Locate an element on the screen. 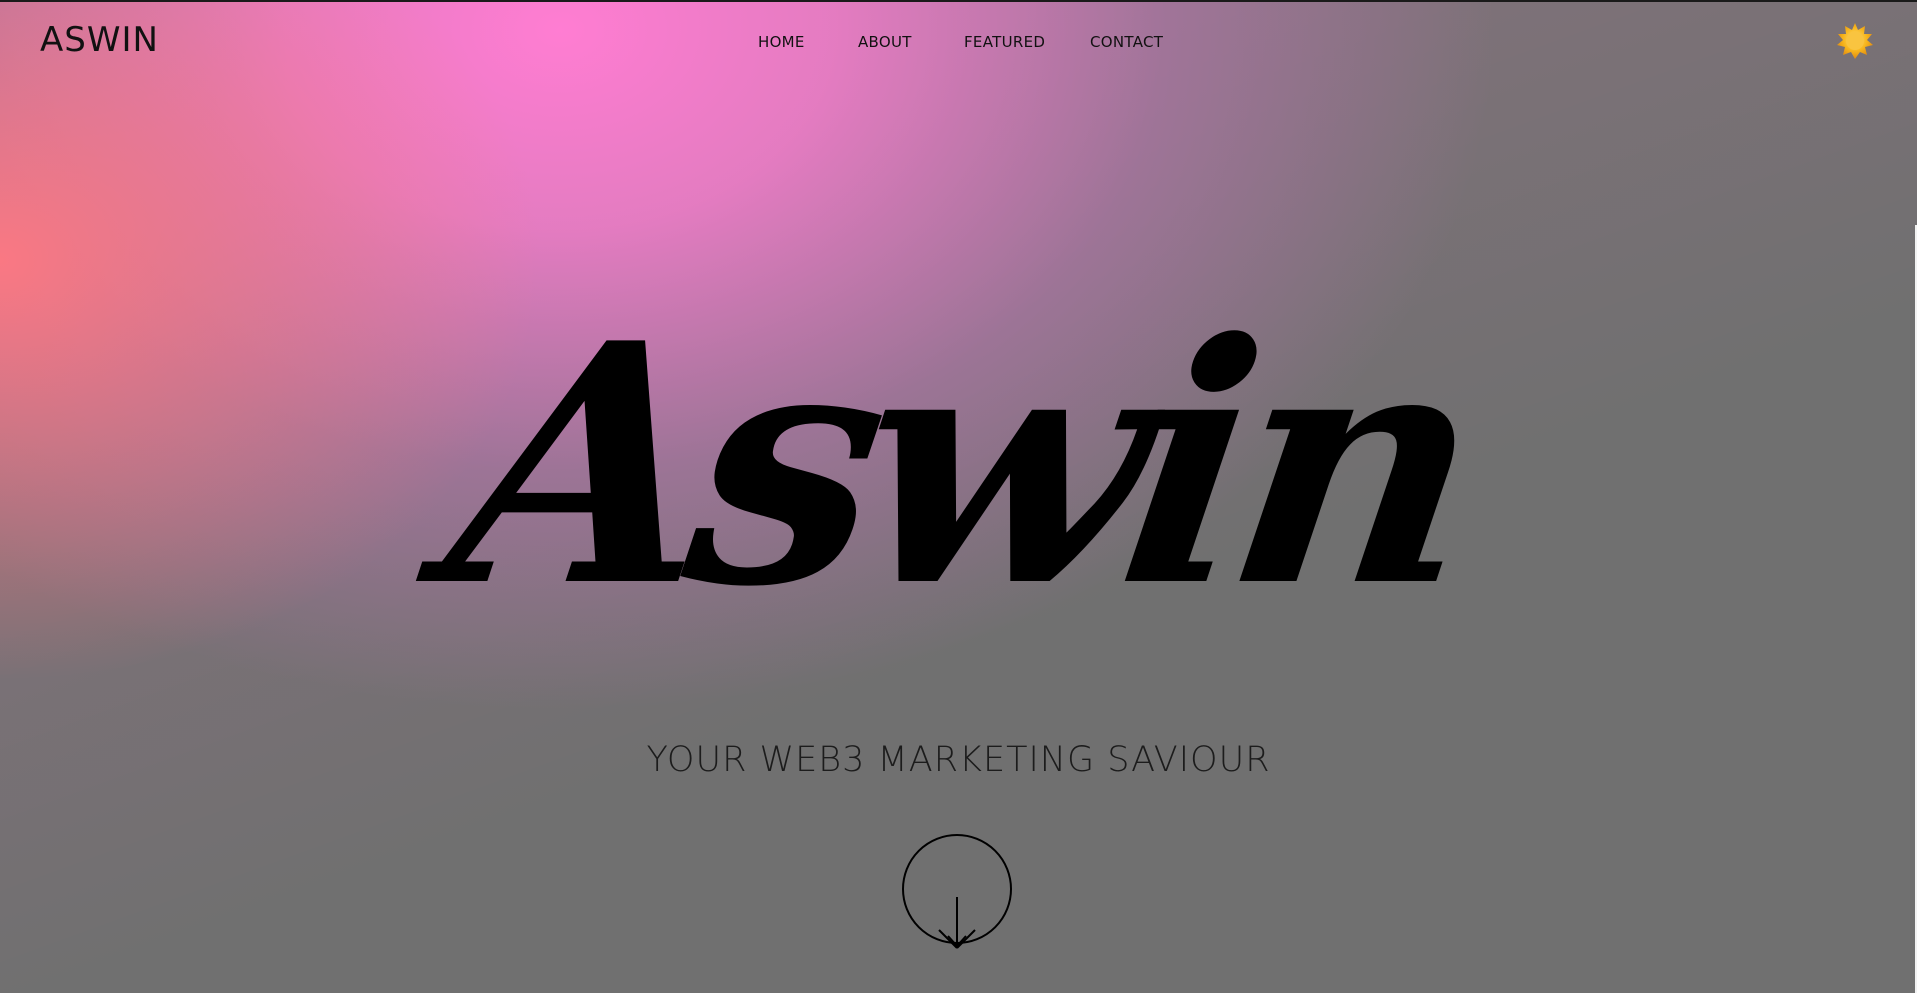  main-nav: HOME ABOUT FEATURED CONTACT is located at coordinates (964, 42).